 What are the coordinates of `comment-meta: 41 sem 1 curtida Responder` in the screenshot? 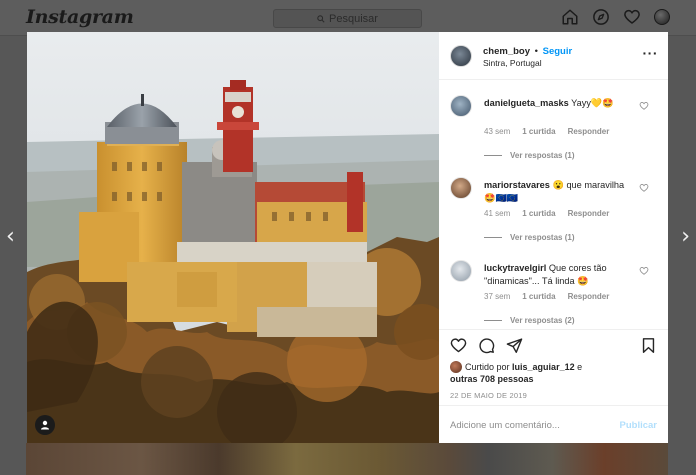 It's located at (546, 213).